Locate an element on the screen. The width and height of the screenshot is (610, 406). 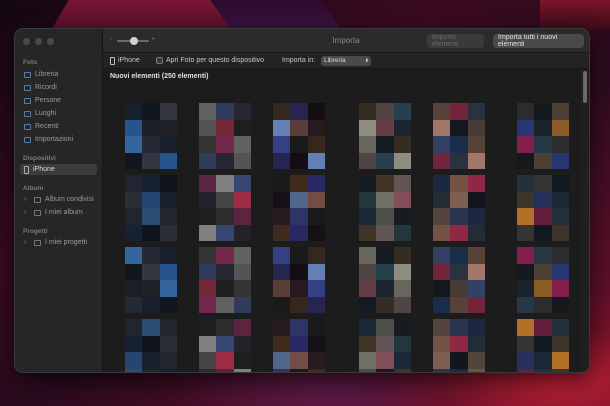
recents-icon is located at coordinates (27, 126).